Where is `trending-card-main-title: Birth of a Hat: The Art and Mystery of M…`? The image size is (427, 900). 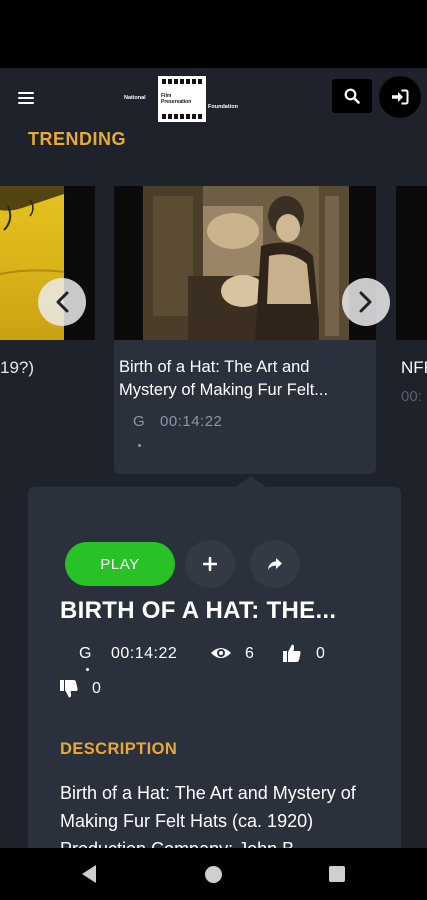 trending-card-main-title: Birth of a Hat: The Art and Mystery of M… is located at coordinates (224, 378).